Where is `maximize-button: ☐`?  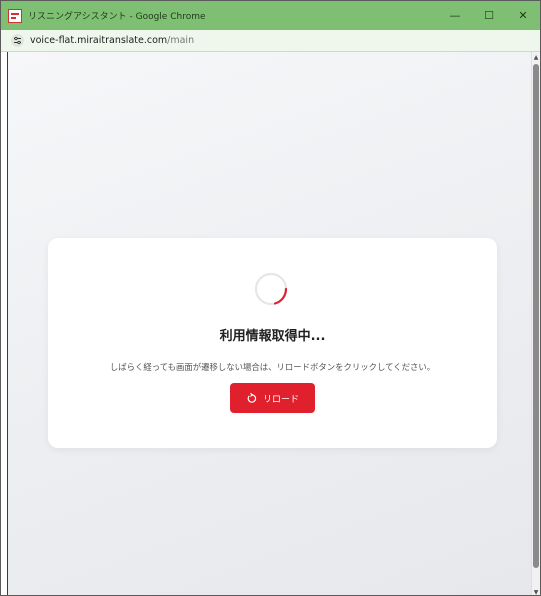 maximize-button: ☐ is located at coordinates (489, 15).